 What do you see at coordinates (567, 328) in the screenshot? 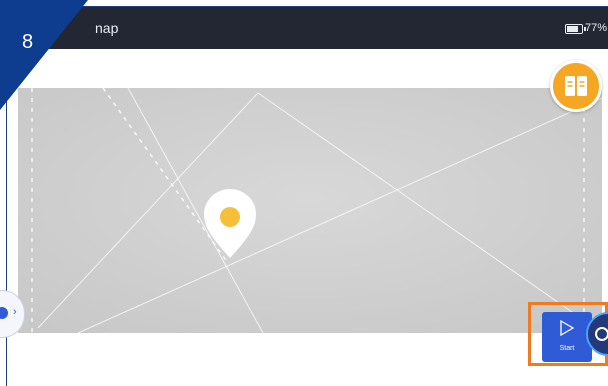
I see `play-icon` at bounding box center [567, 328].